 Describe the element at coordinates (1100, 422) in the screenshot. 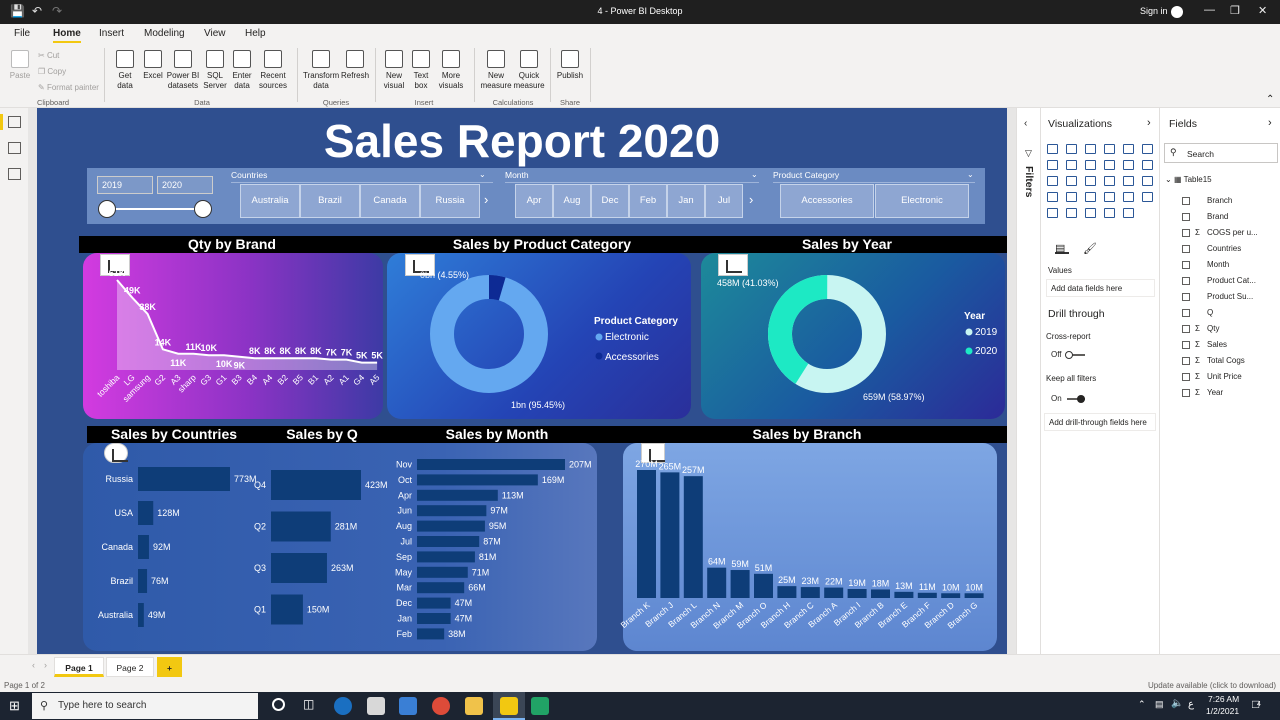

I see `drill-through-drop-zone: Add drill-through fields here` at that location.